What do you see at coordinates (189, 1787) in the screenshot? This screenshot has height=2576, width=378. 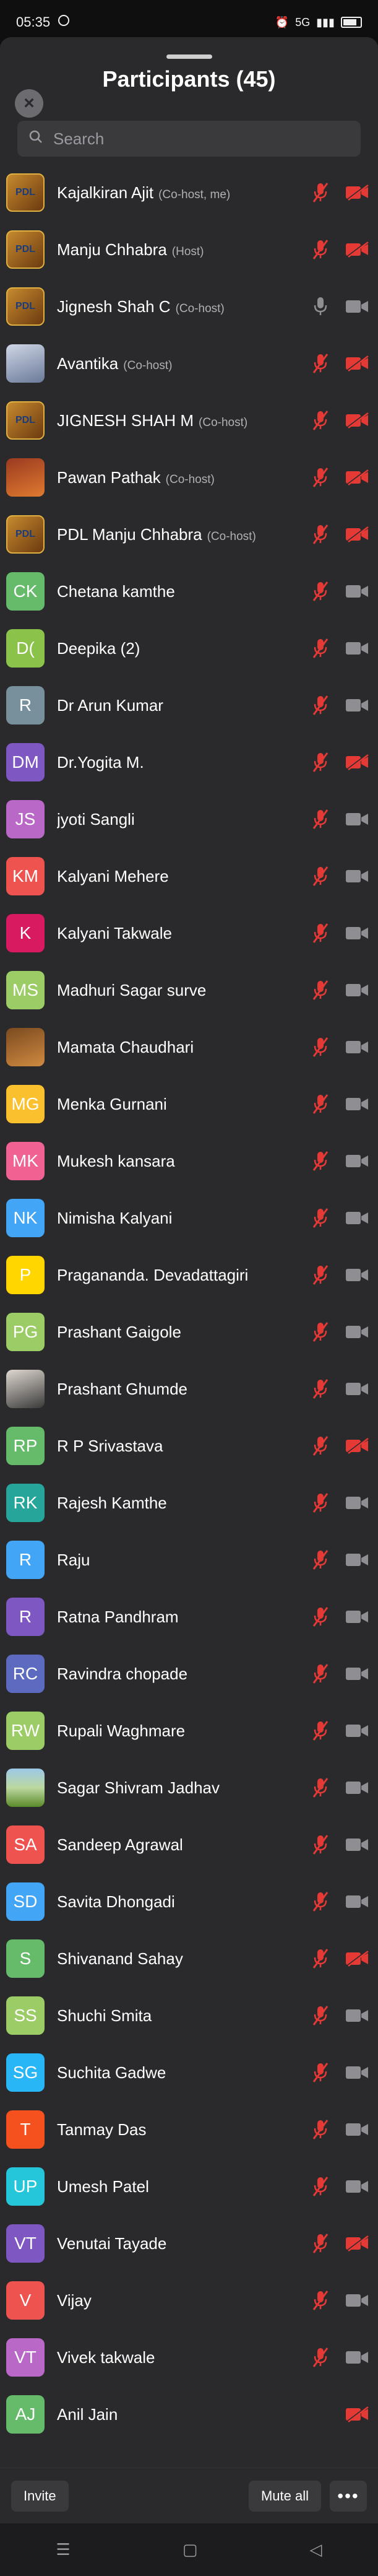 I see `participant-row: Sagar Shivram Jadhav` at bounding box center [189, 1787].